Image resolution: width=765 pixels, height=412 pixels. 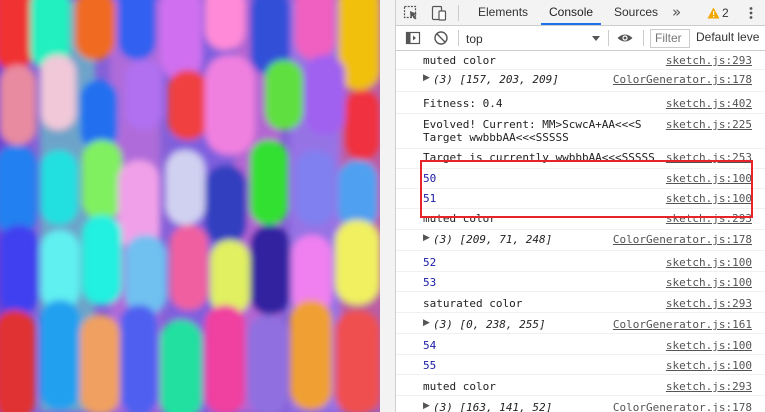 I want to click on log-number: 53, so click(x=430, y=282).